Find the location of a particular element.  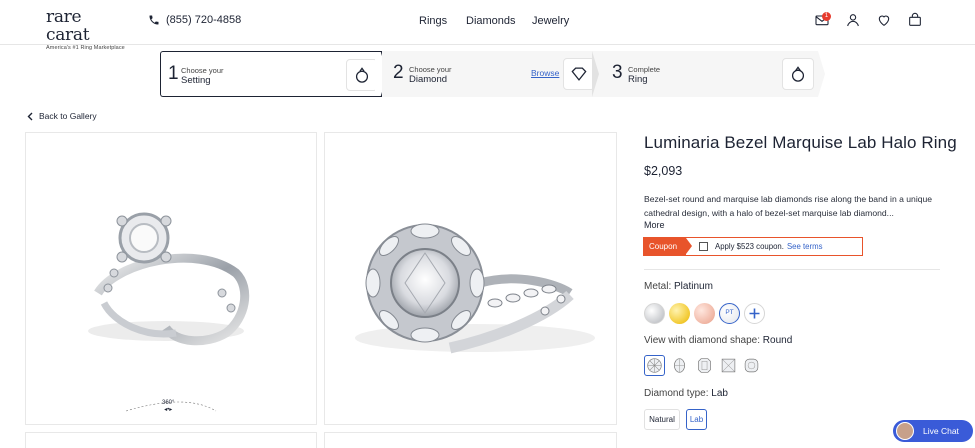

princess-diamond-icon is located at coordinates (728, 365).